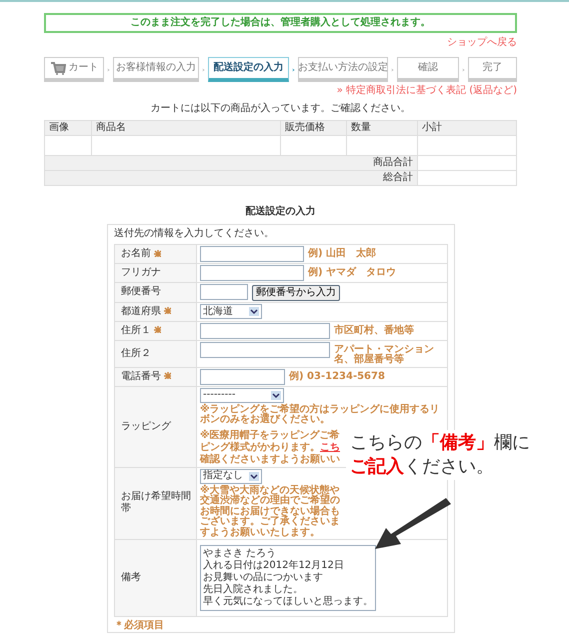  Describe the element at coordinates (68, 128) in the screenshot. I see `column-header: 画像` at that location.